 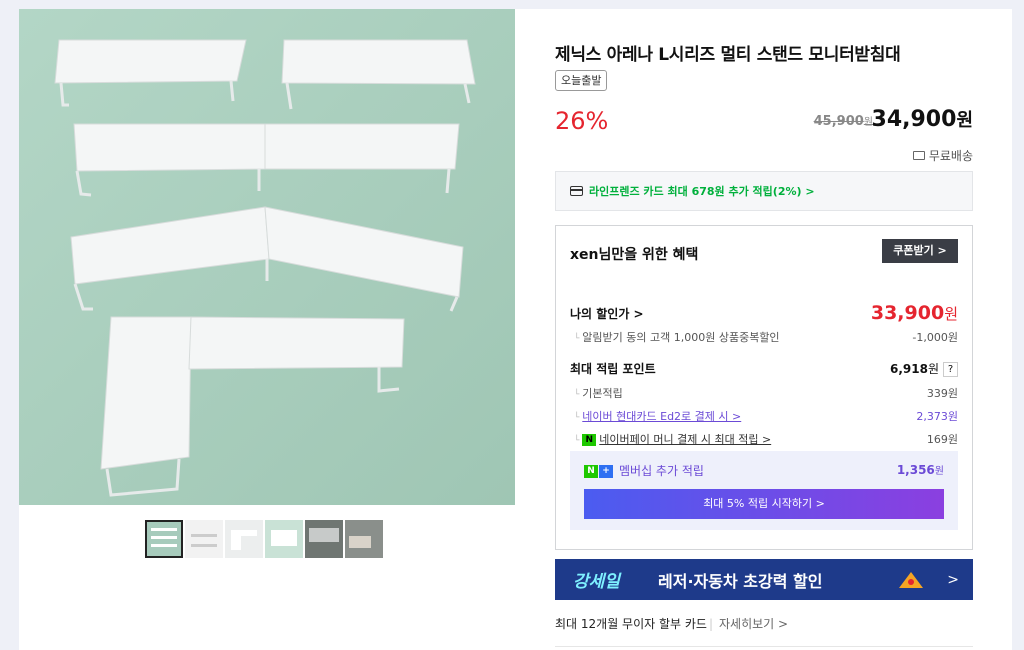 What do you see at coordinates (576, 191) in the screenshot?
I see `credit-card-icon` at bounding box center [576, 191].